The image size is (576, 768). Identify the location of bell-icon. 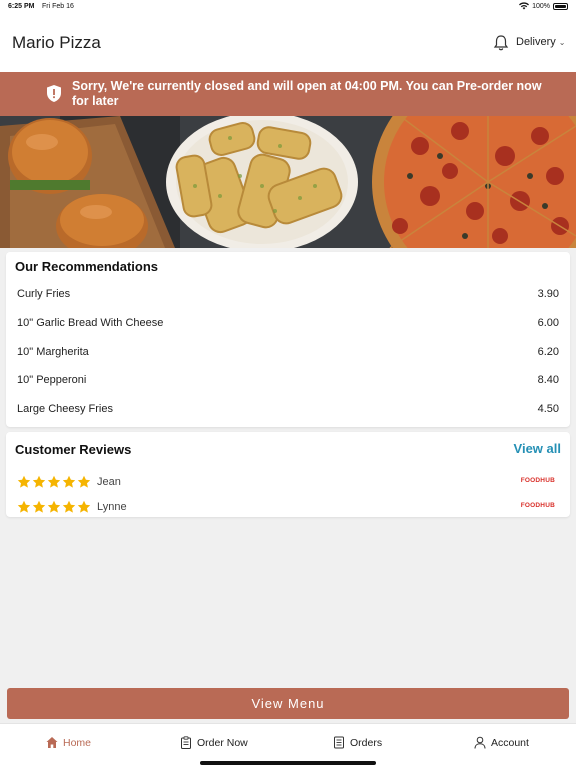
(501, 43).